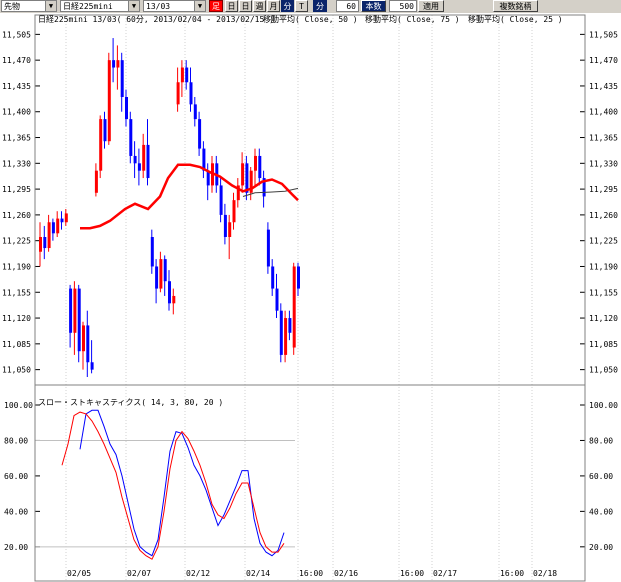 Image resolution: width=621 pixels, height=582 pixels. What do you see at coordinates (216, 6) in the screenshot?
I see `bar-type-button: 足` at bounding box center [216, 6].